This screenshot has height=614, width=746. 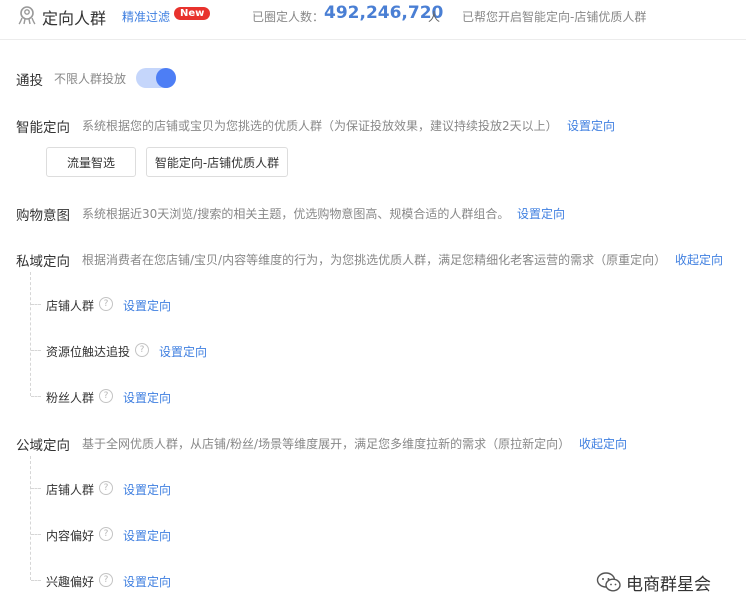 What do you see at coordinates (90, 79) in the screenshot?
I see `general-desc: 不限人群投放` at bounding box center [90, 79].